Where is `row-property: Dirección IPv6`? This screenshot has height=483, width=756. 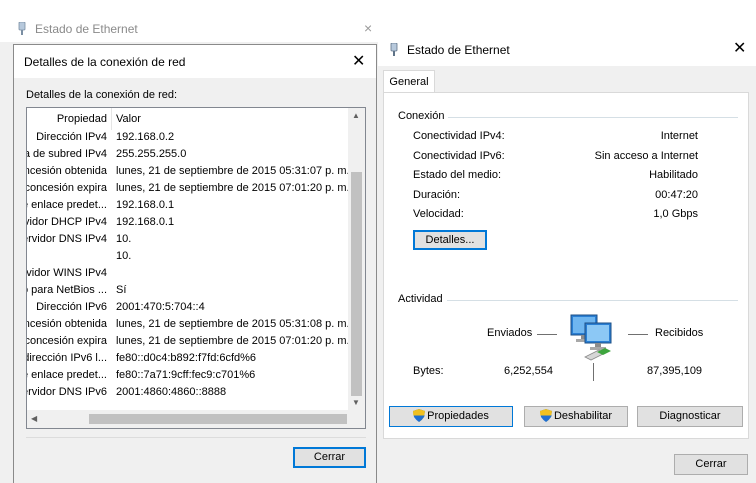
row-property: Dirección IPv6 is located at coordinates (71, 307).